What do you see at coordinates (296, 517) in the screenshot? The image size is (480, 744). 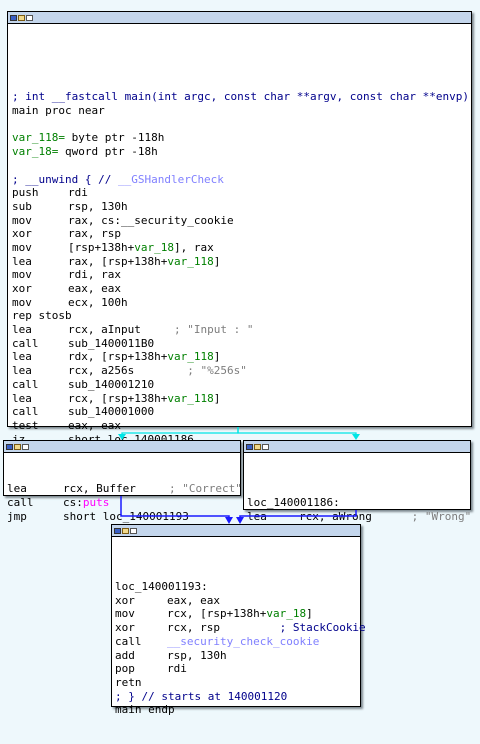 I see `edge-fallthrough-right` at bounding box center [296, 517].